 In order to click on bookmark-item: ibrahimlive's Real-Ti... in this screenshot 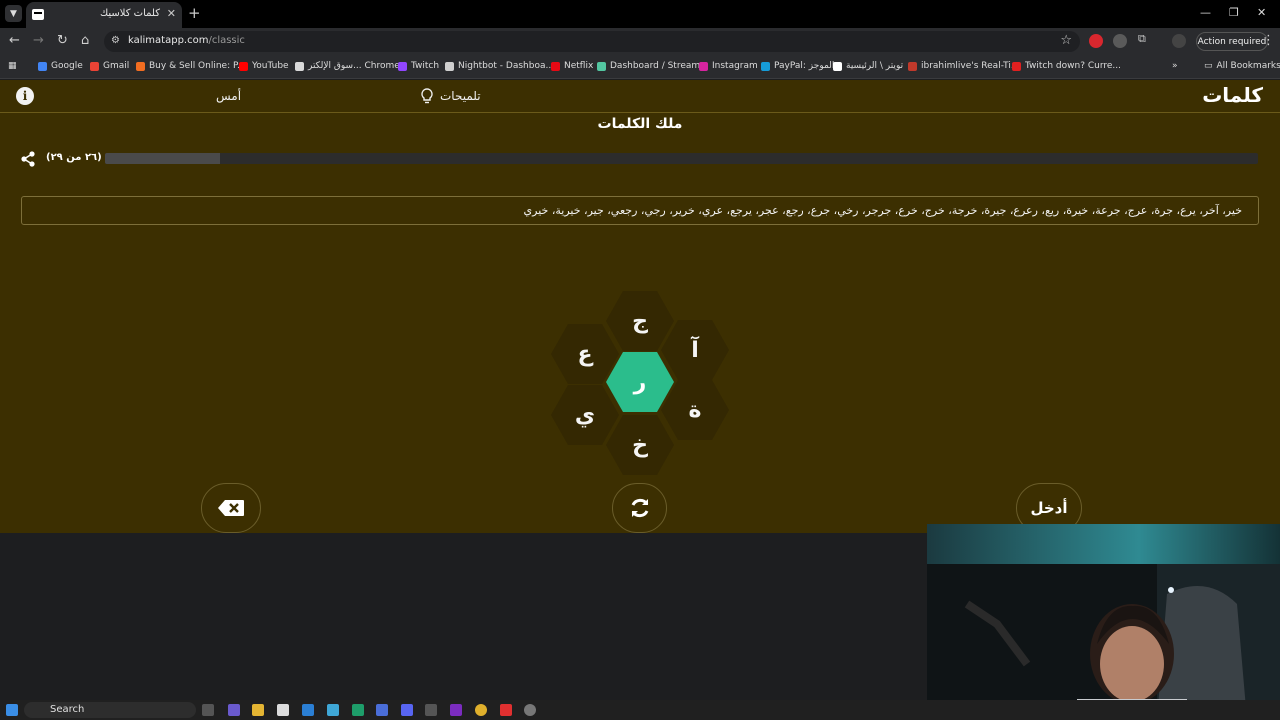, I will do `click(963, 66)`.